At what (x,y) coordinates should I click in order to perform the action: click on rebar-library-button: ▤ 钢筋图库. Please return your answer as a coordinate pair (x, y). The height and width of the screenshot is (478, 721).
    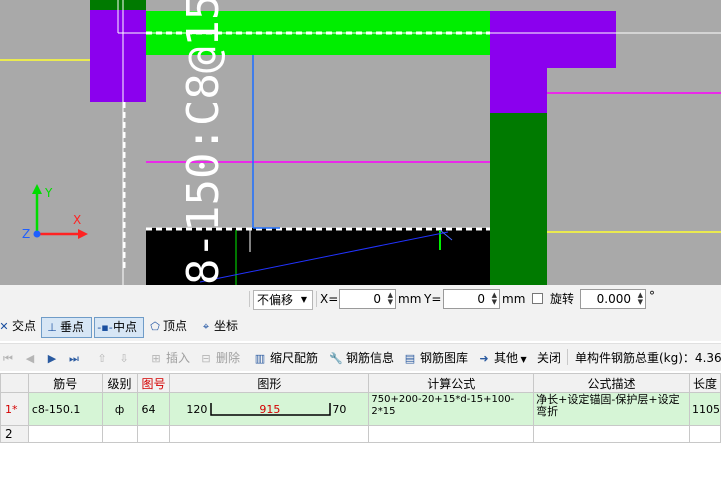
    Looking at the image, I should click on (435, 358).